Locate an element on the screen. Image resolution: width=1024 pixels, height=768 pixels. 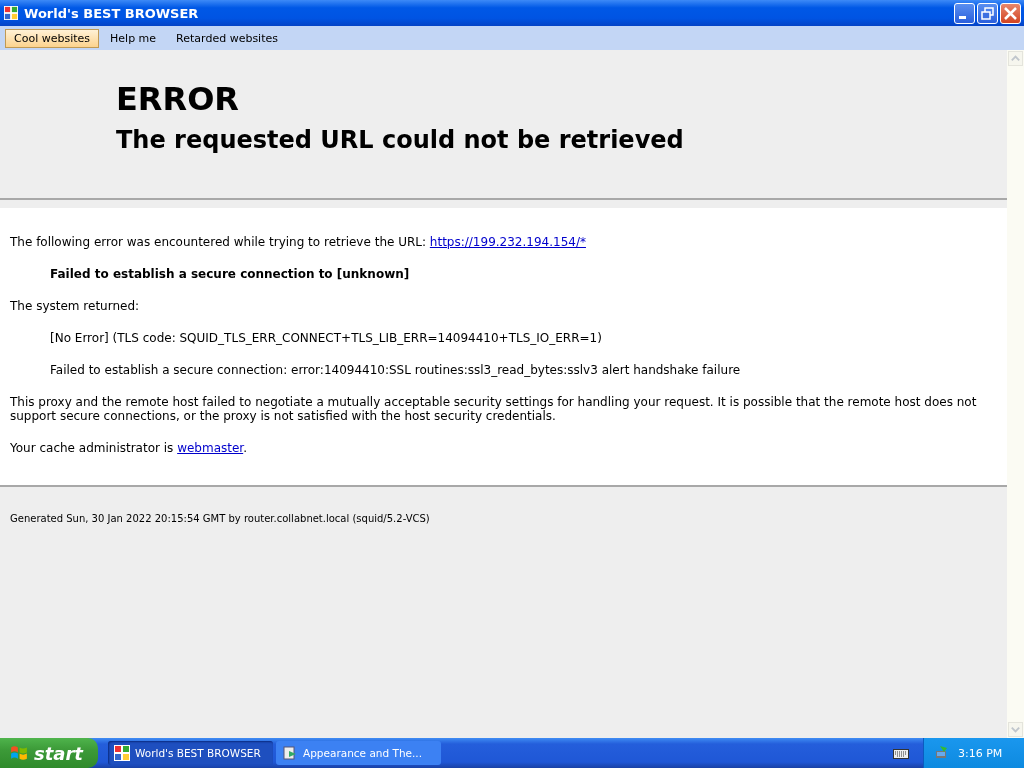
clock: 3:16 PM is located at coordinates (980, 753).